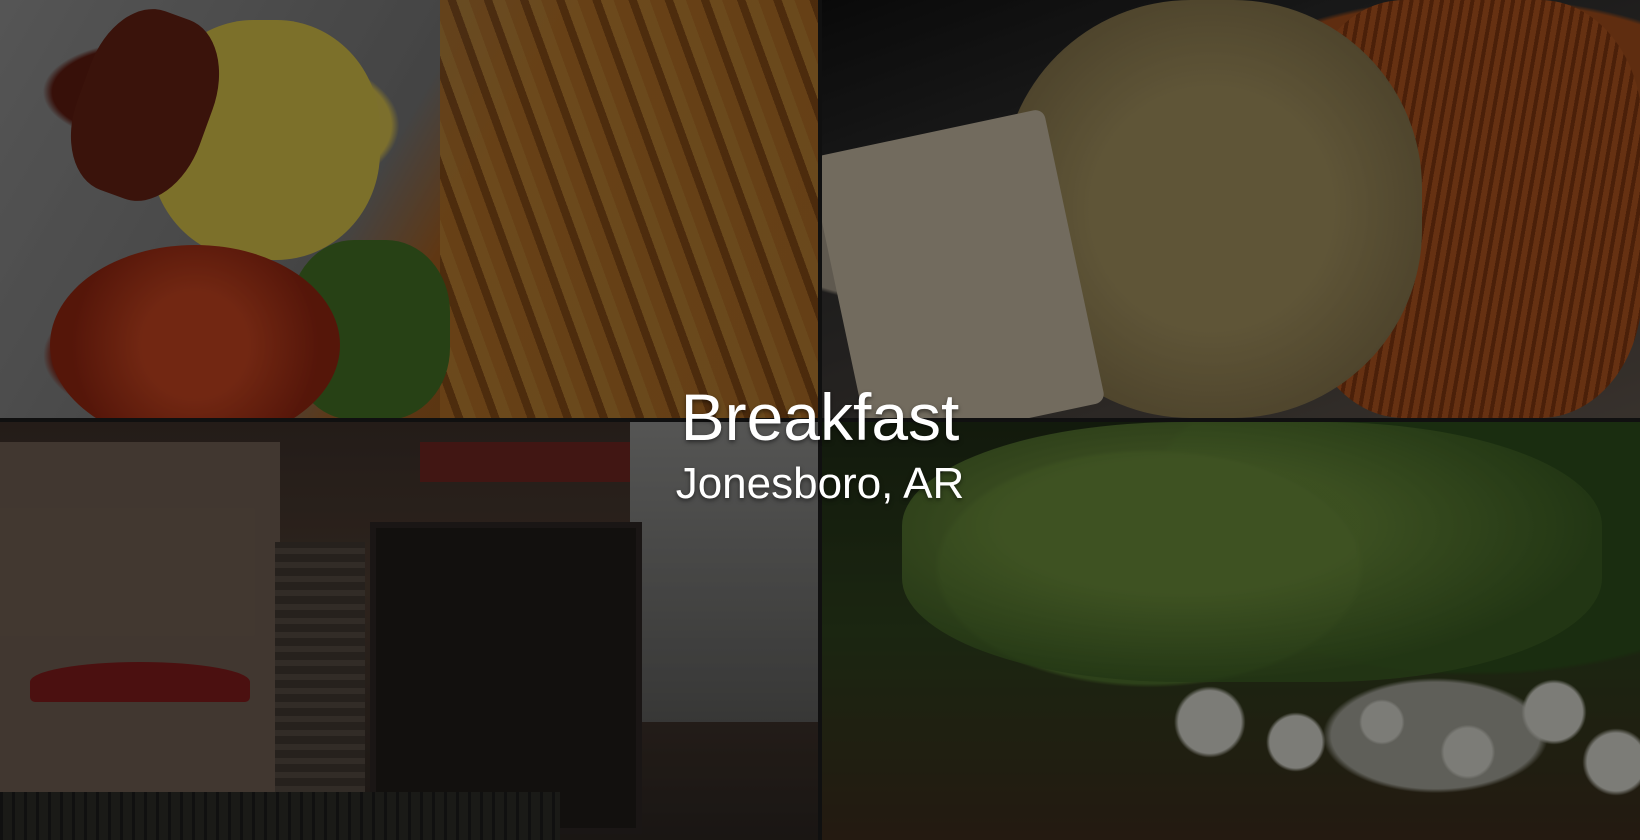 Image resolution: width=1640 pixels, height=840 pixels. I want to click on location-subtitle: Jonesboro, AR, so click(820, 483).